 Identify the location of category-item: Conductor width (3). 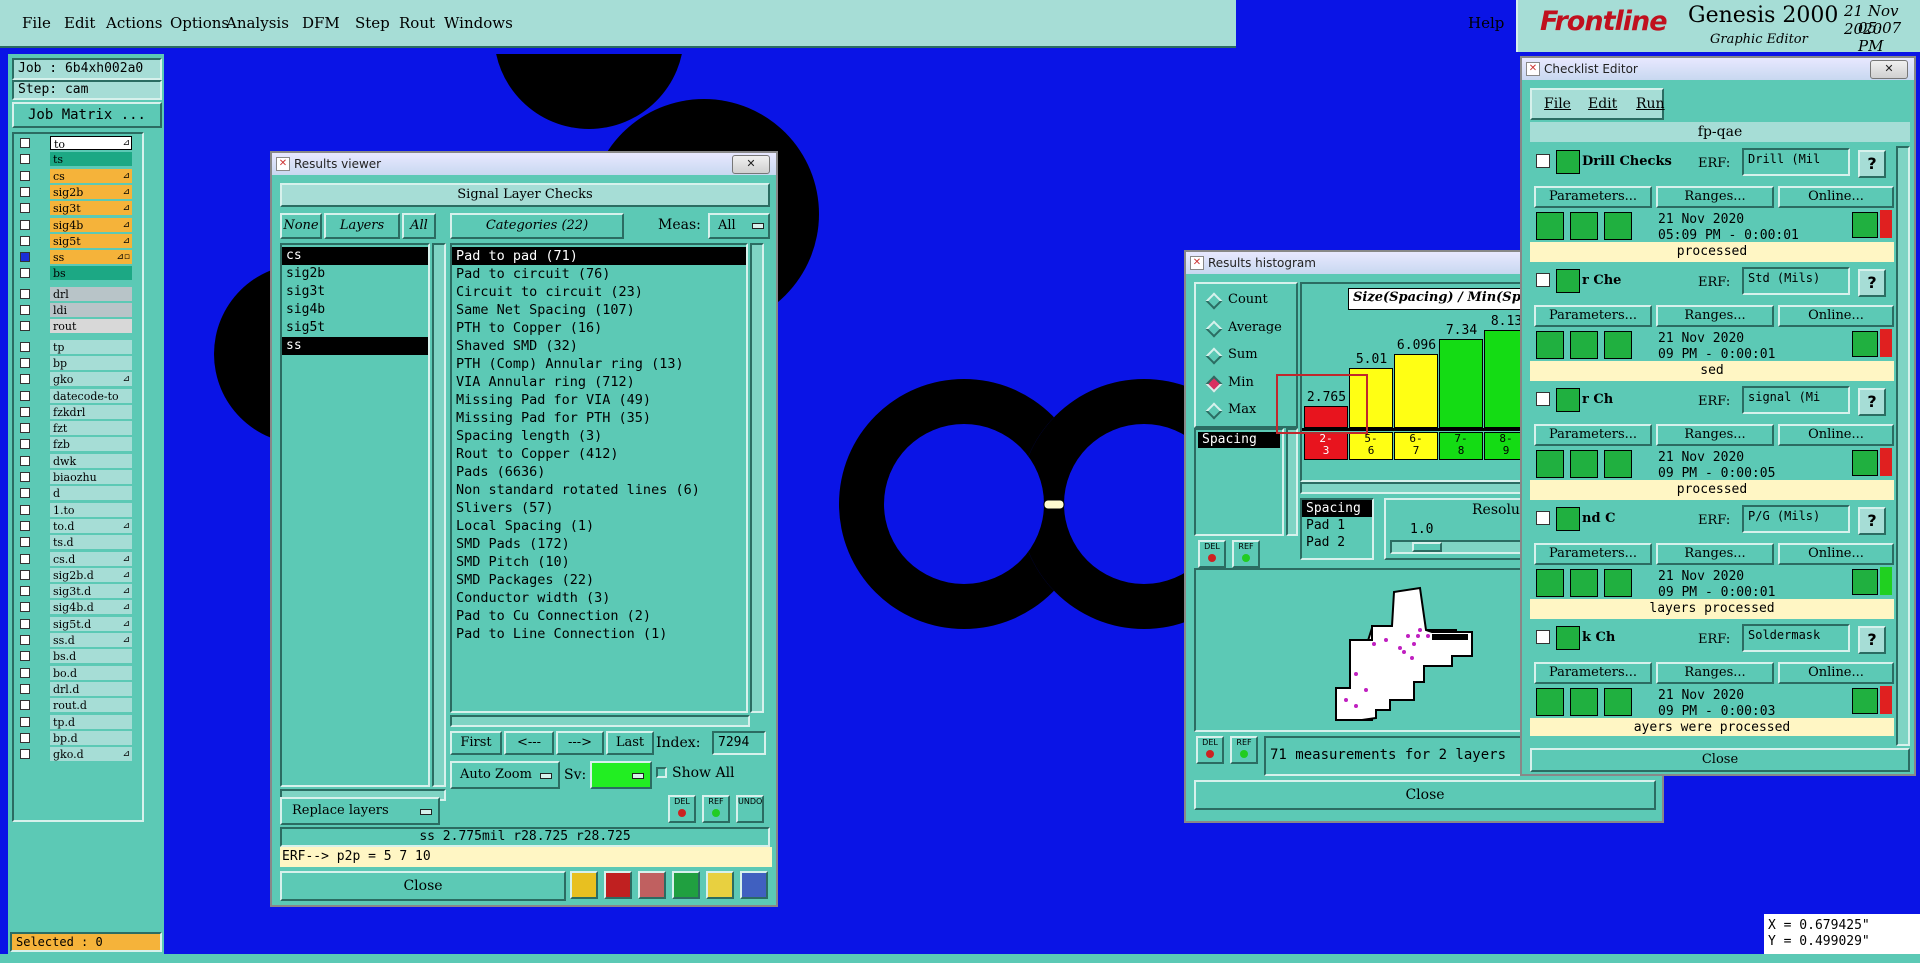
(599, 598).